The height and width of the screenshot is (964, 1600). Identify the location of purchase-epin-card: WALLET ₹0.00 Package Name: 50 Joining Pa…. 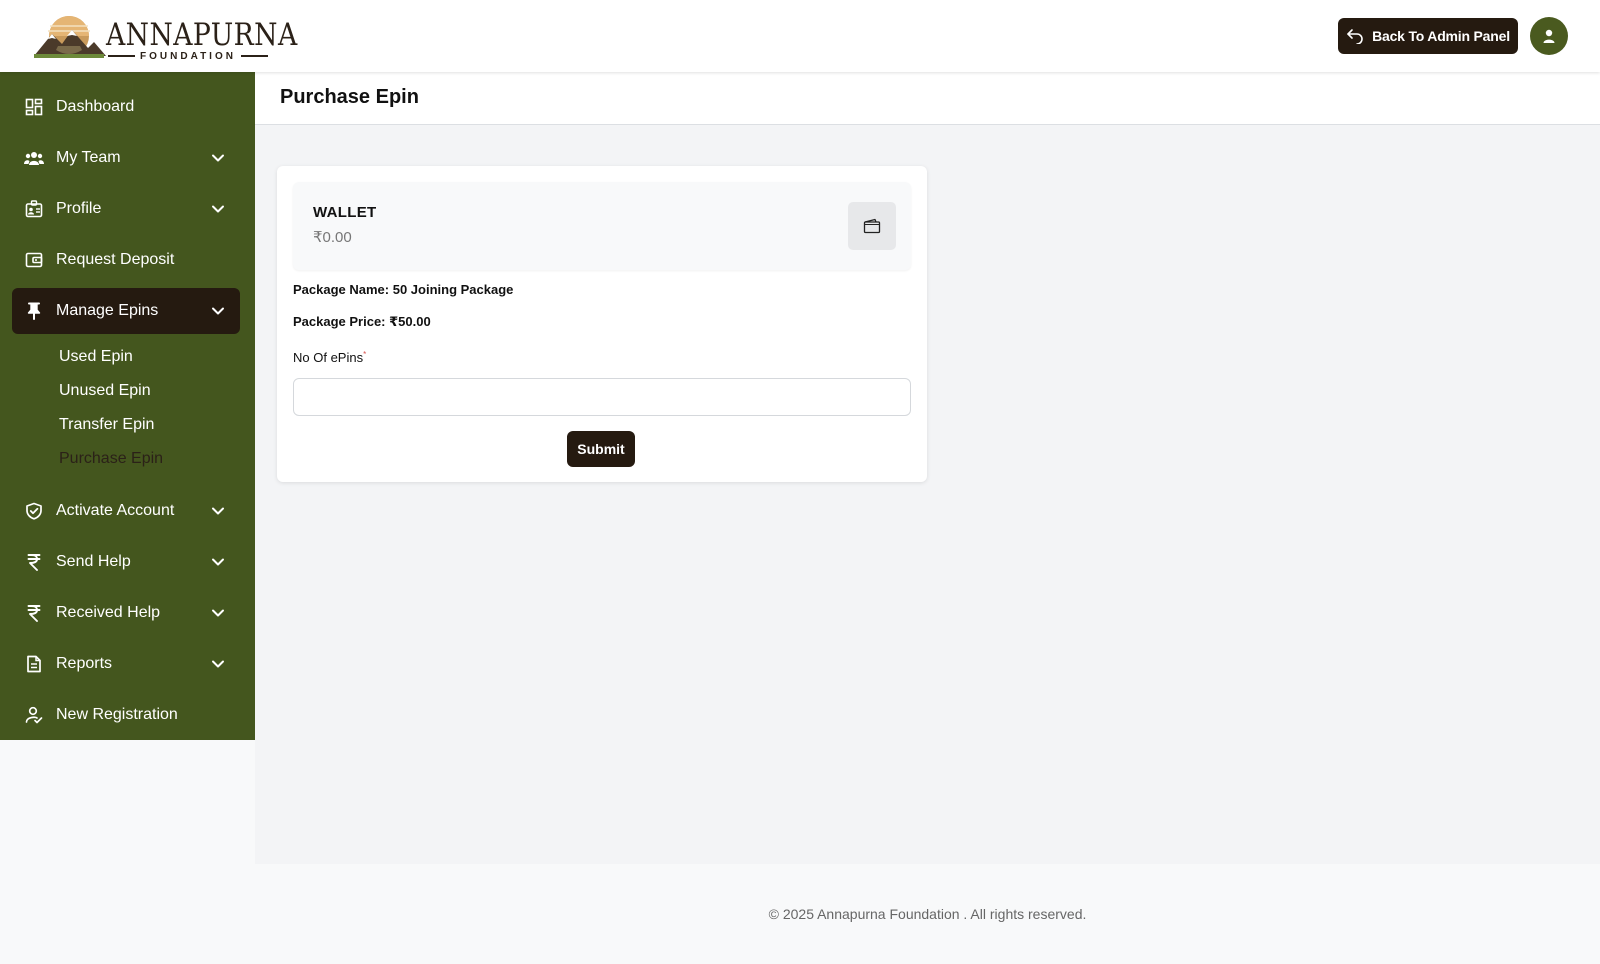
(602, 324).